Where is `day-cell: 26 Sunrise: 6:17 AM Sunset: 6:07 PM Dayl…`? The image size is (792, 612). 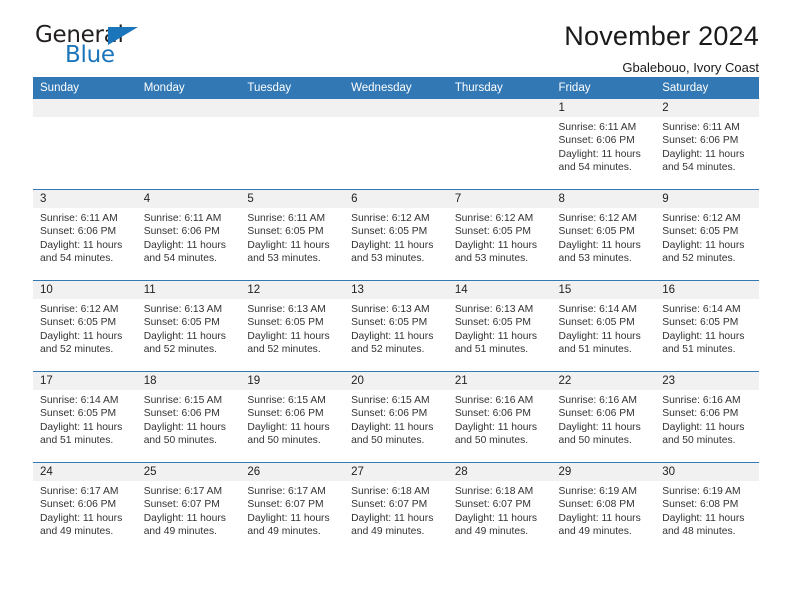
day-cell: 26 Sunrise: 6:17 AM Sunset: 6:07 PM Dayl… is located at coordinates (292, 507).